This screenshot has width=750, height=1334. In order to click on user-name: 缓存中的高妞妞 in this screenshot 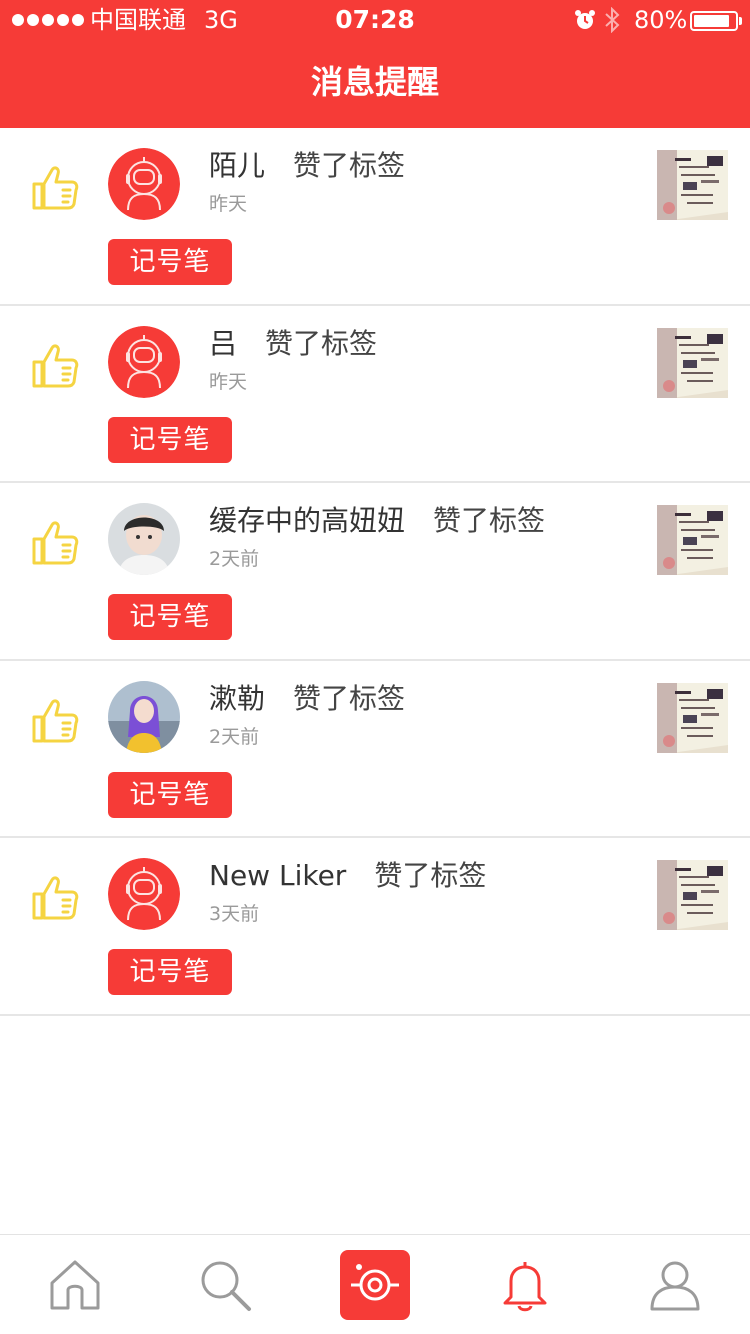, I will do `click(307, 520)`.